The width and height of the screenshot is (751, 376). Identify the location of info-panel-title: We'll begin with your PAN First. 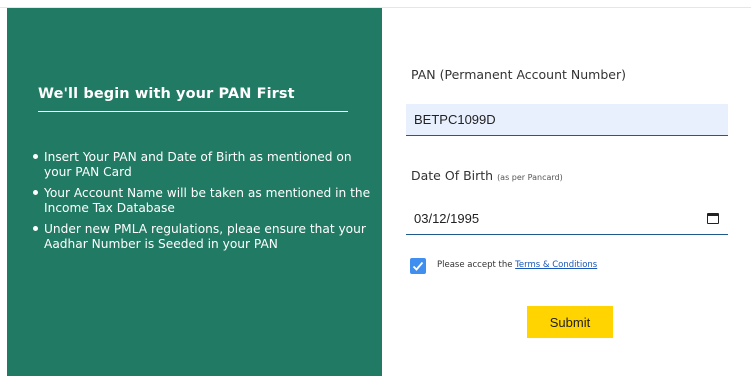
(193, 99).